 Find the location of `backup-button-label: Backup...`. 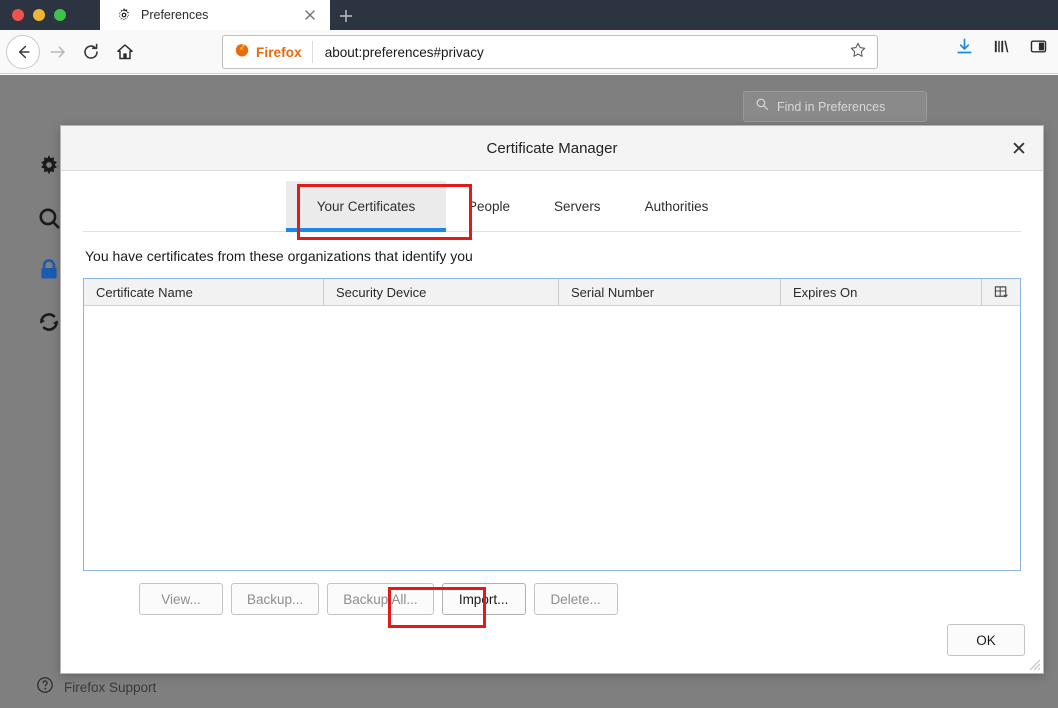

backup-button-label: Backup... is located at coordinates (275, 599).